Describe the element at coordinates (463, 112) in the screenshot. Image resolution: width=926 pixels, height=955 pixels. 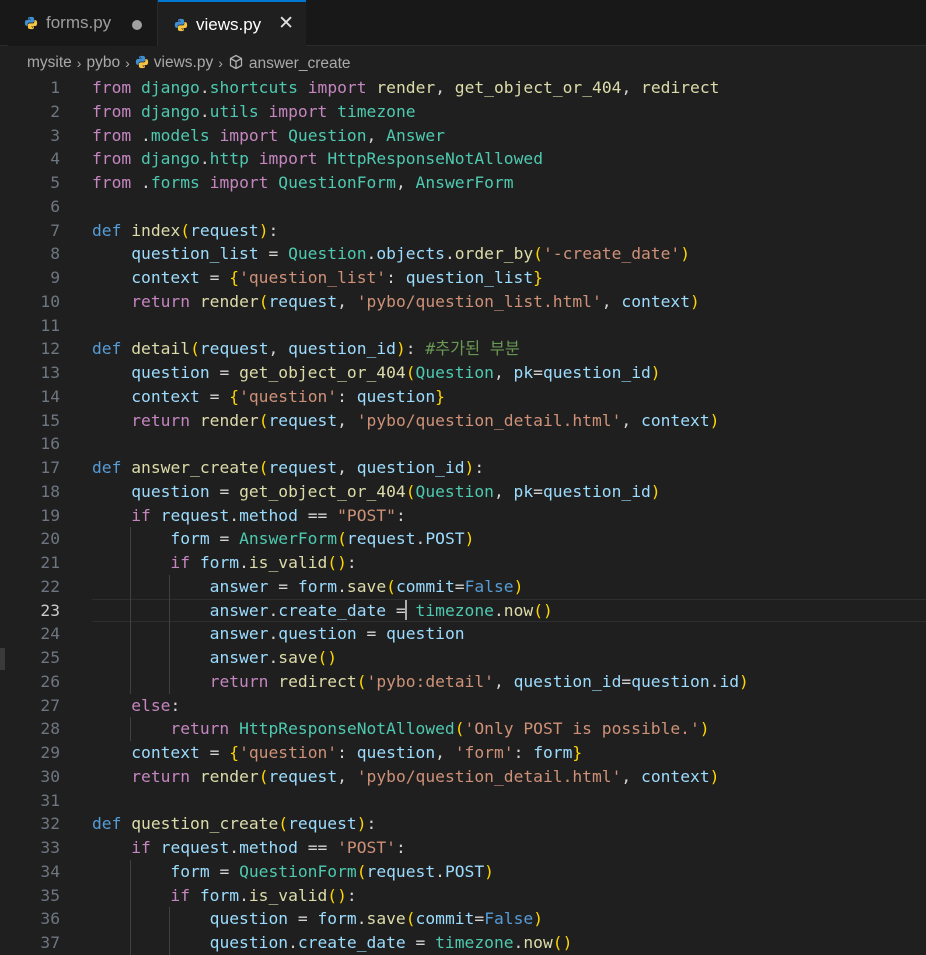
I see `code-line: 2 from django.utils import timezone` at that location.